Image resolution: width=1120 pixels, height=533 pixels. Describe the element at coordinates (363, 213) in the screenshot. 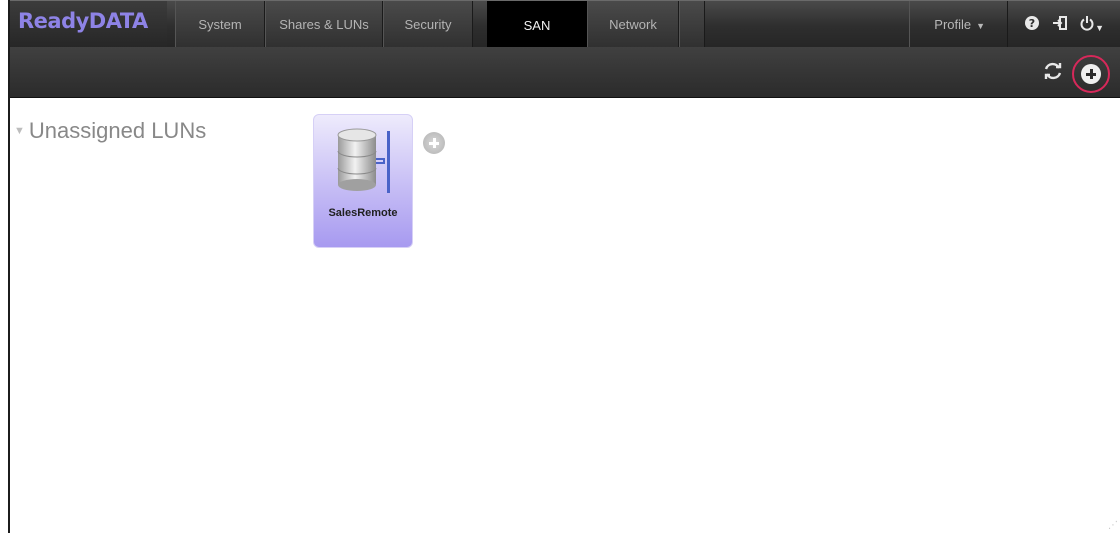

I see `lun-name: SalesRemote` at that location.